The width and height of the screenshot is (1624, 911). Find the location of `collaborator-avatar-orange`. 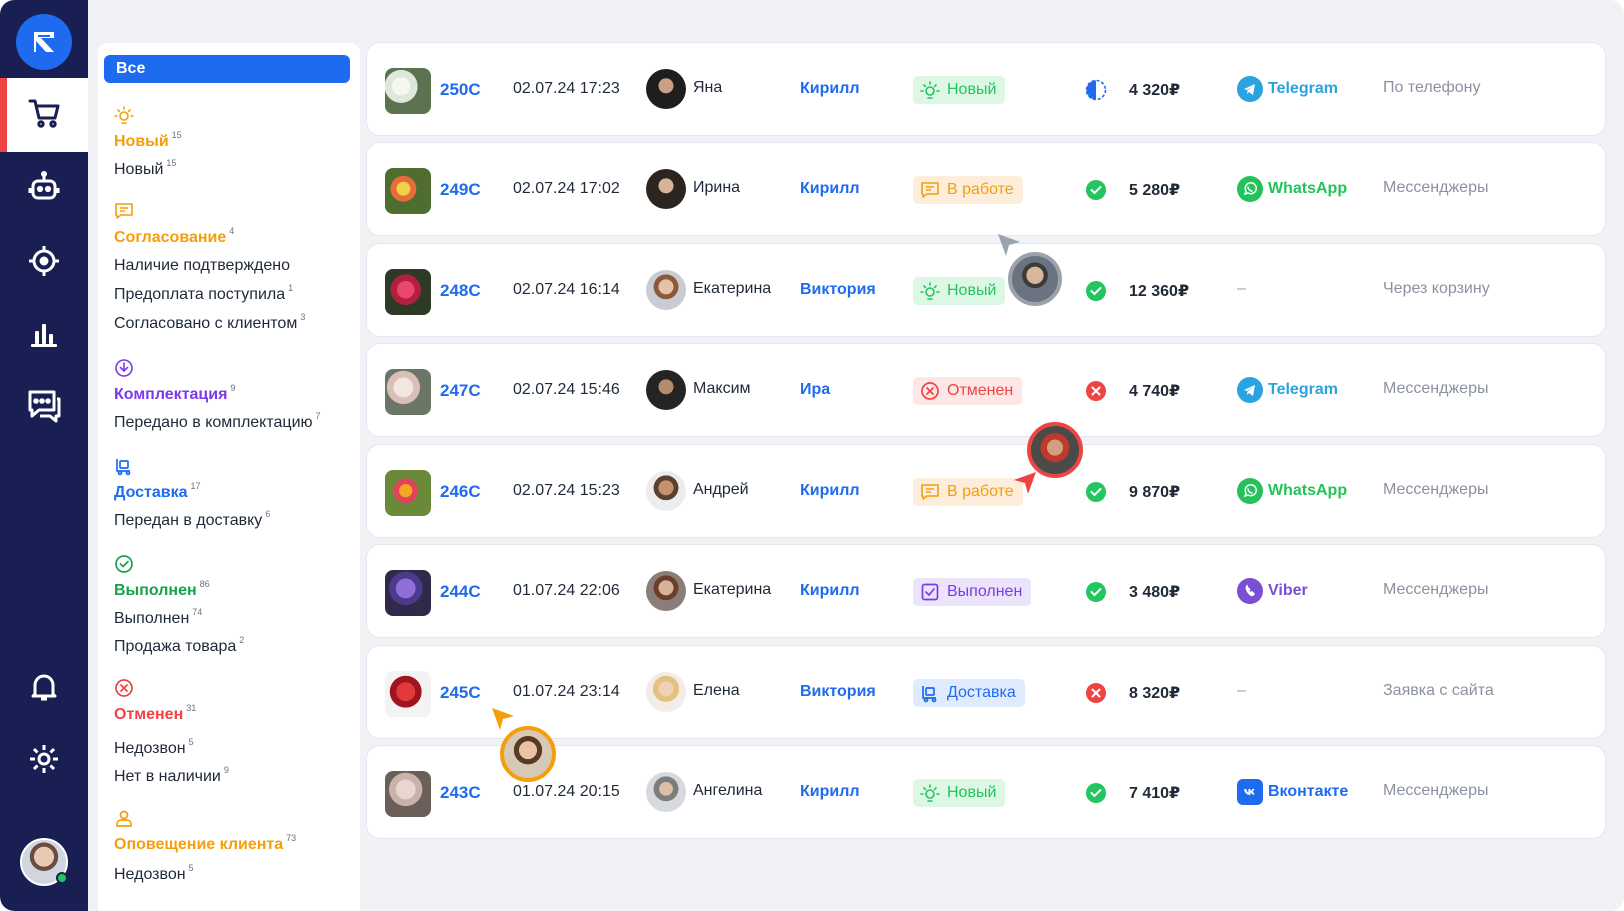

collaborator-avatar-orange is located at coordinates (528, 754).